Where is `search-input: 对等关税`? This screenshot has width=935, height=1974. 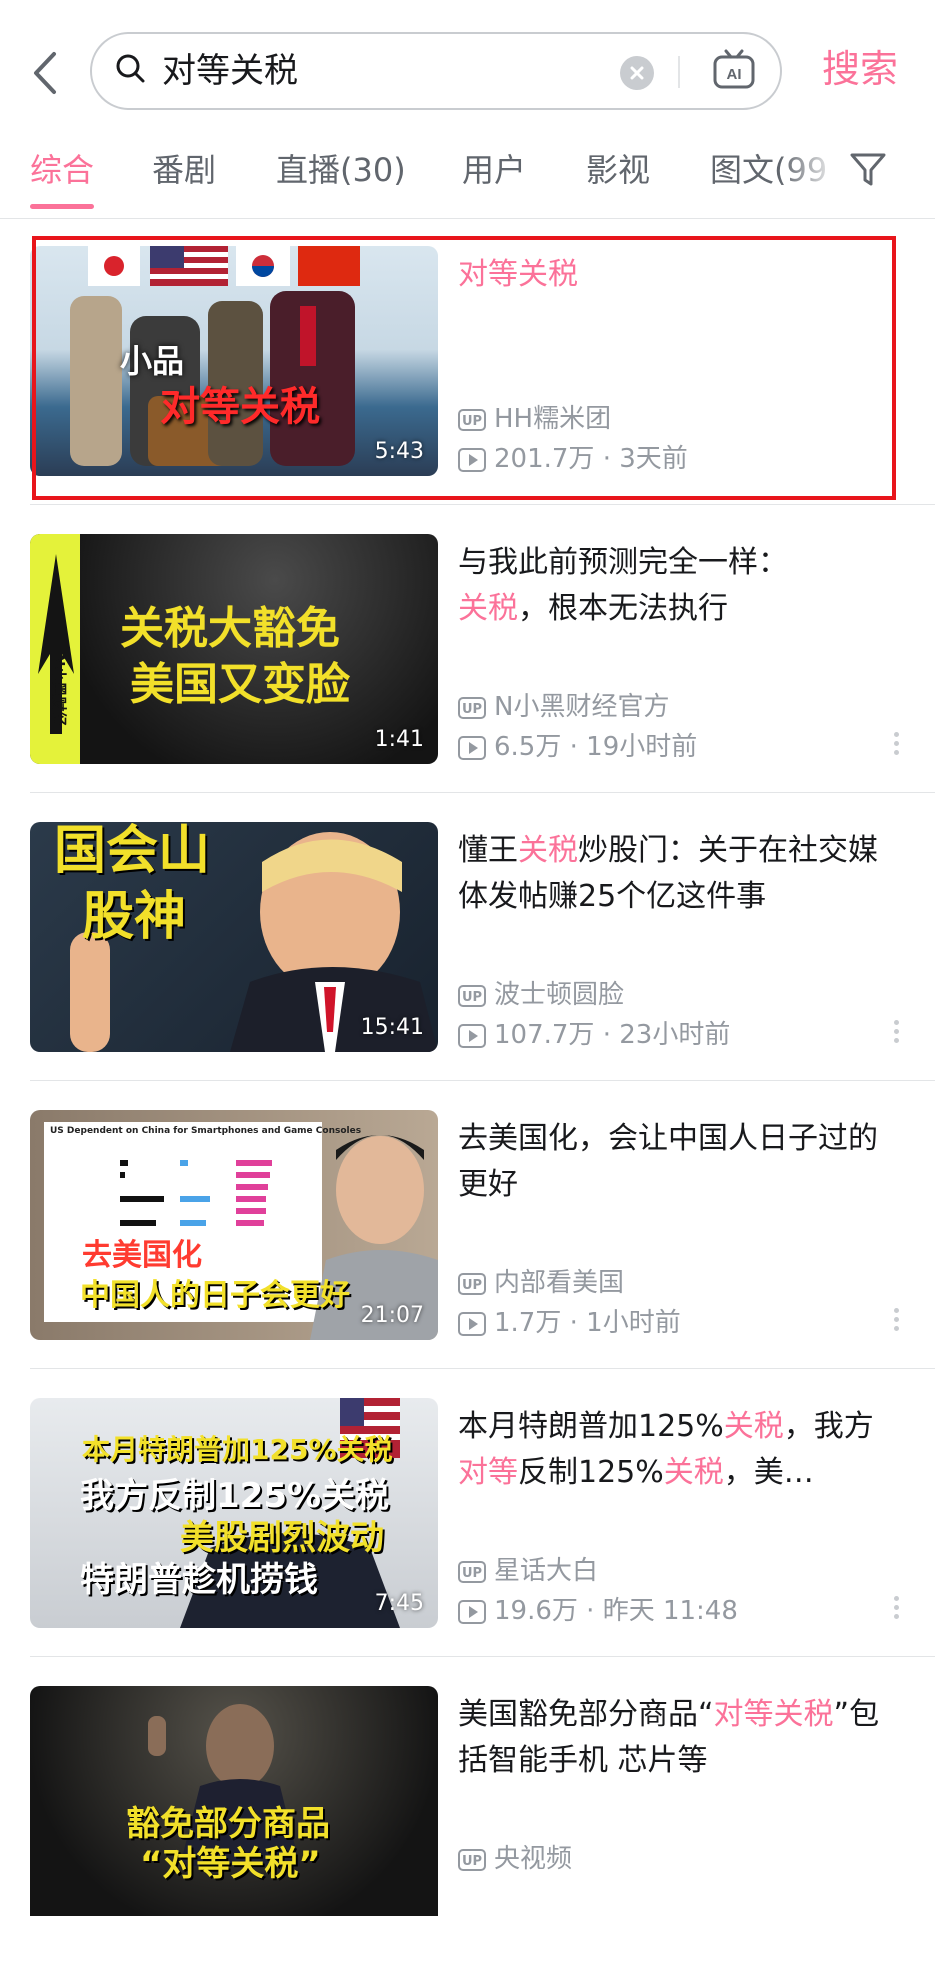
search-input: 对等关税 is located at coordinates (230, 71).